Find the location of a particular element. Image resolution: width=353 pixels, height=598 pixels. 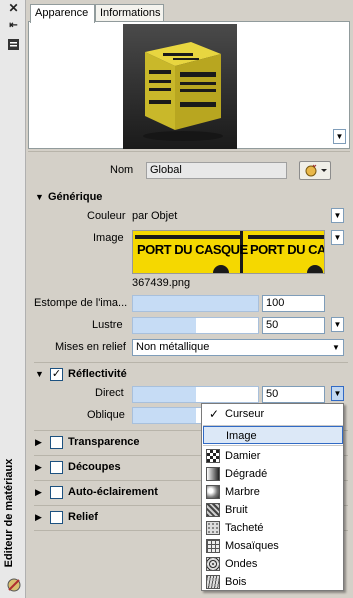

image-thumbnail: PORT DU CASQUE PORT DU CASQUE is located at coordinates (228, 252).